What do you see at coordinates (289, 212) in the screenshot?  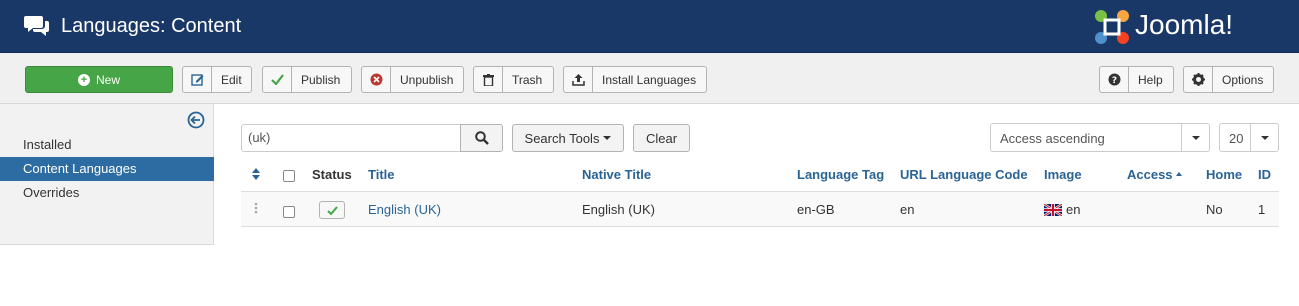 I see `row-checkbox` at bounding box center [289, 212].